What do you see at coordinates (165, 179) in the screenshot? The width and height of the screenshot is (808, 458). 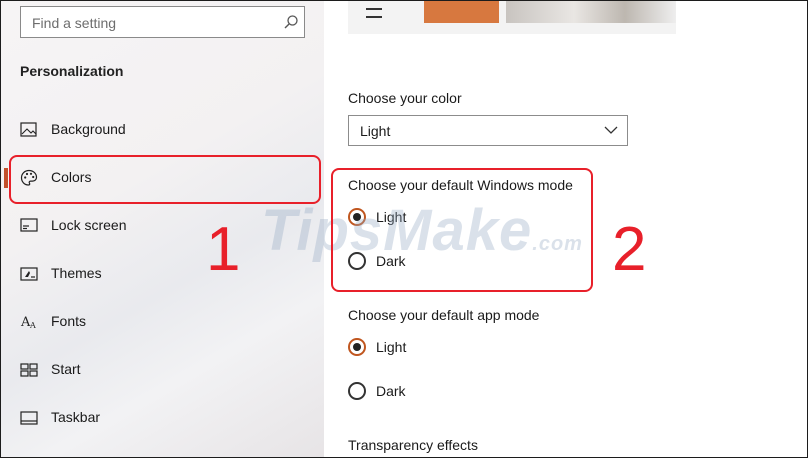 I see `highlight-box-colors` at bounding box center [165, 179].